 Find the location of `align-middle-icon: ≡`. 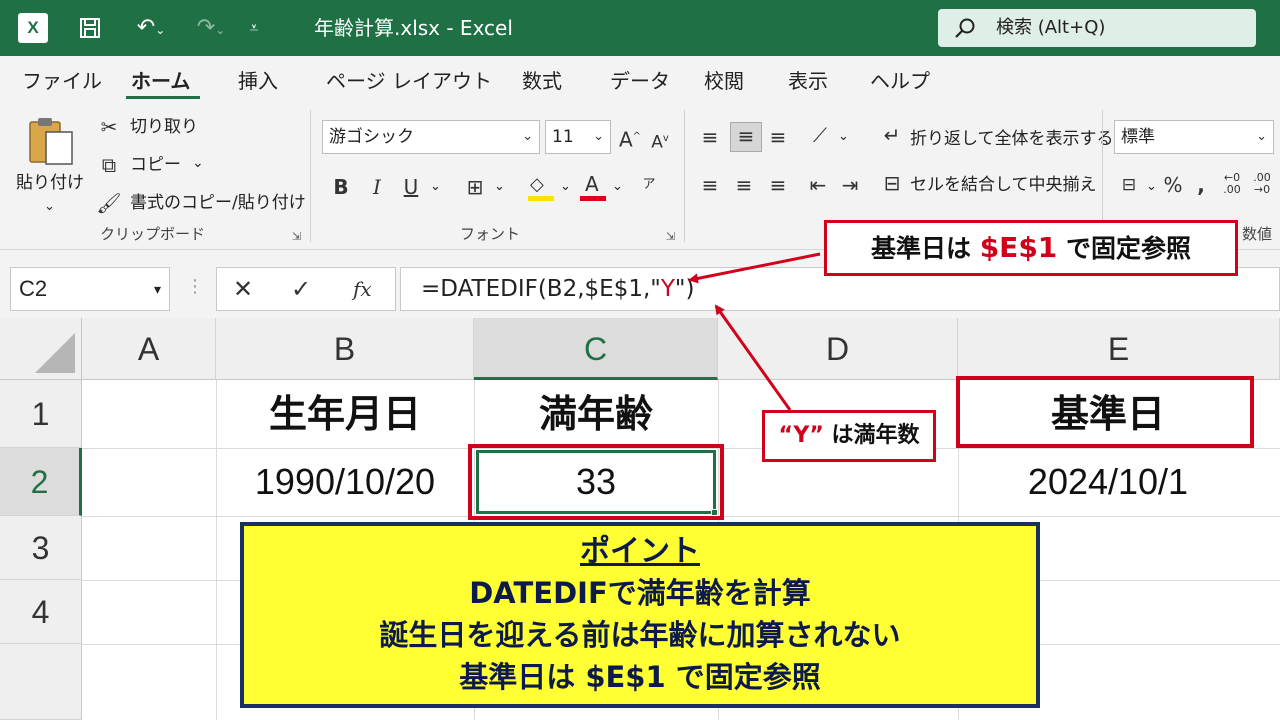

align-middle-icon: ≡ is located at coordinates (746, 137).